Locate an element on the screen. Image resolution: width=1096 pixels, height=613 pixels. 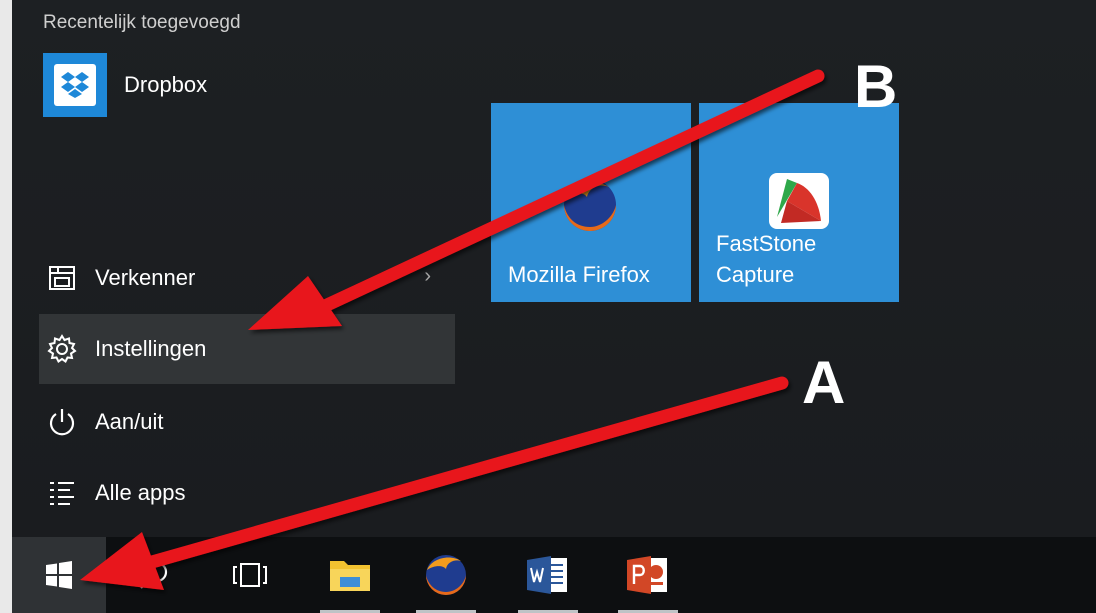
annotation-label-a: A is located at coordinates (824, 382).